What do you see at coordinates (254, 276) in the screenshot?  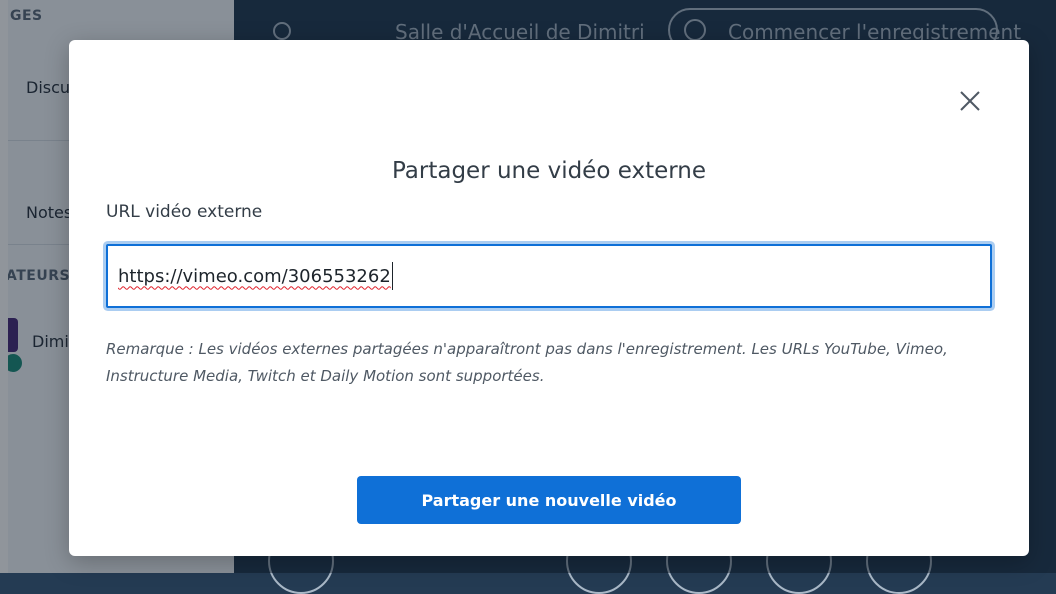 I see `url-input-value: https://vimeo.com/306553262` at bounding box center [254, 276].